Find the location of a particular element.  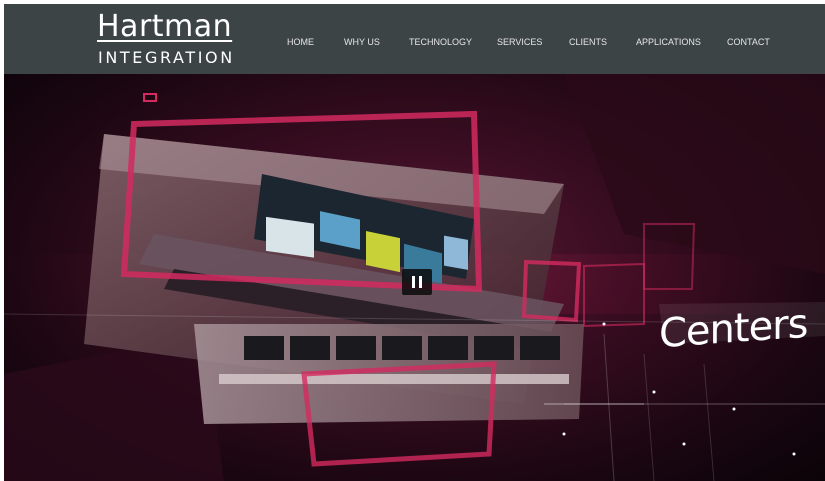

pause-button is located at coordinates (417, 282).